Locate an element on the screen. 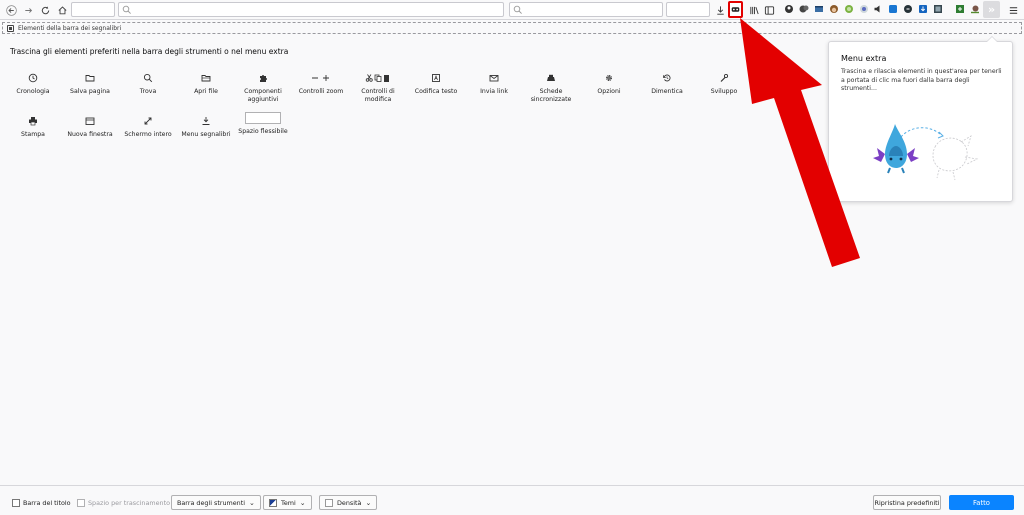 The image size is (1024, 515). palette-label: Controlli zoom is located at coordinates (321, 91).